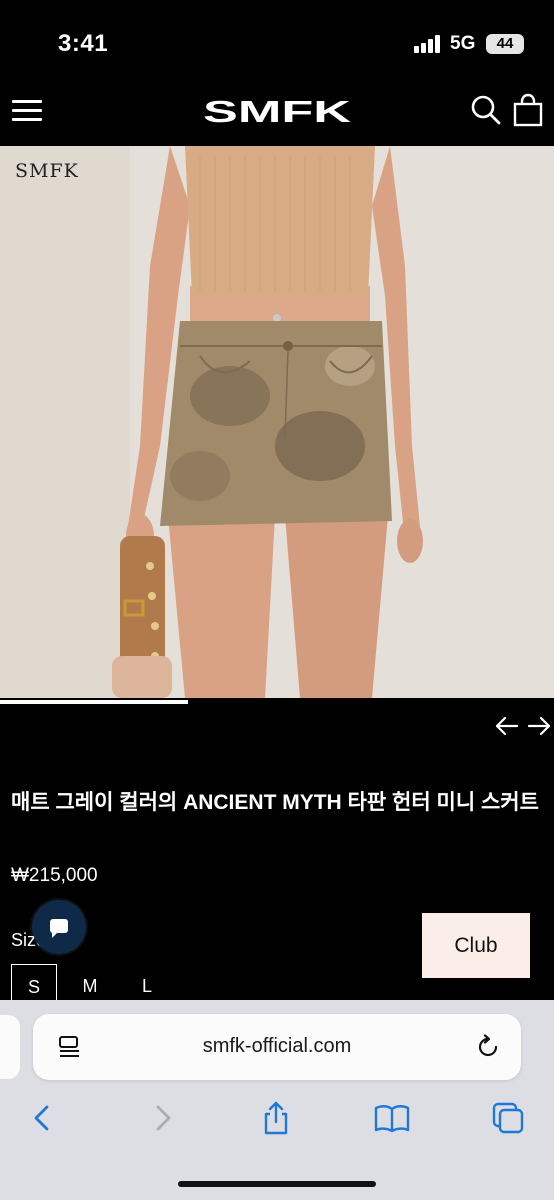 Image resolution: width=554 pixels, height=1200 pixels. Describe the element at coordinates (47, 171) in the screenshot. I see `image-watermark: SMFK` at that location.